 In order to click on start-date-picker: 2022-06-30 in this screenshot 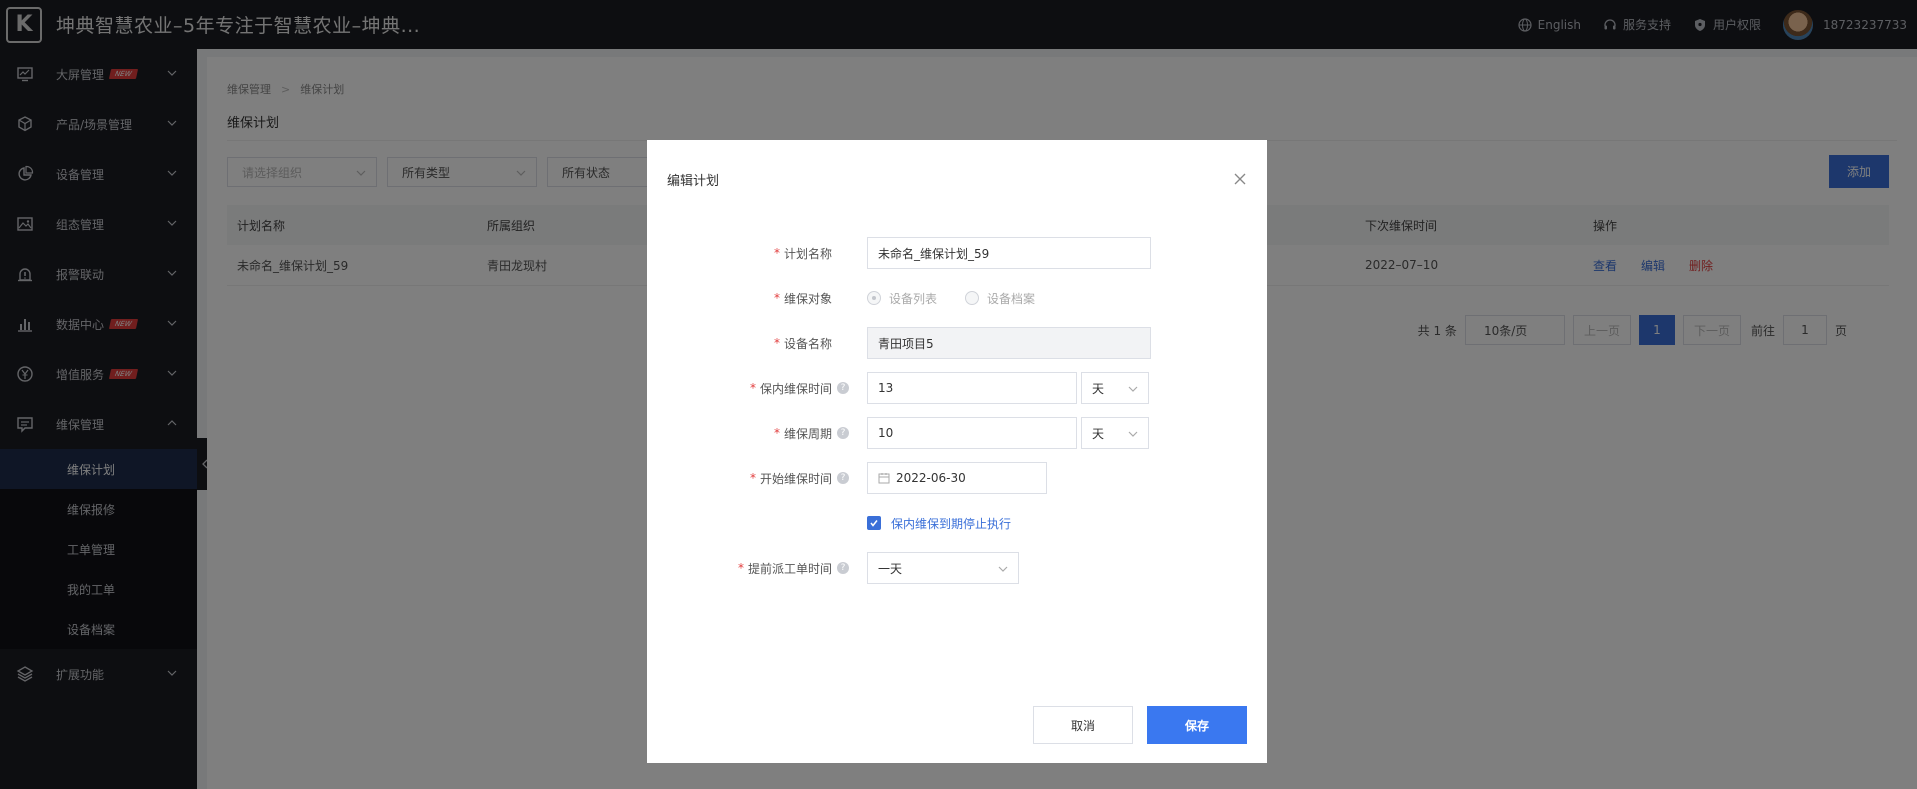, I will do `click(957, 478)`.